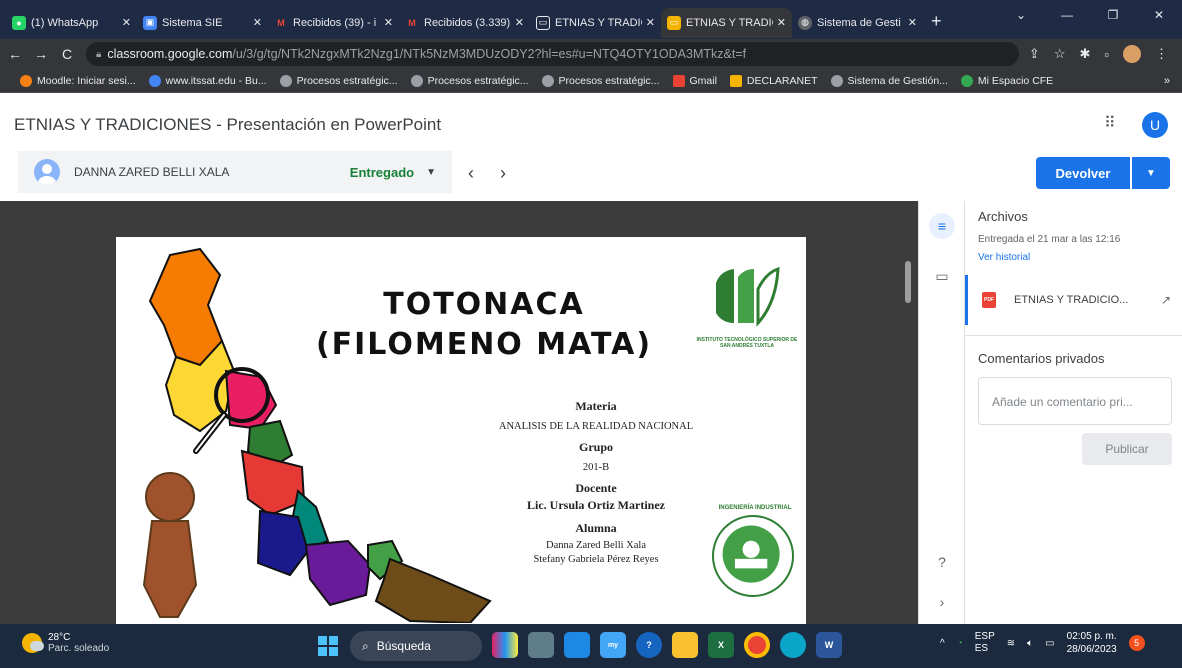 The width and height of the screenshot is (1182, 668). I want to click on expand-icon: ›, so click(942, 602).